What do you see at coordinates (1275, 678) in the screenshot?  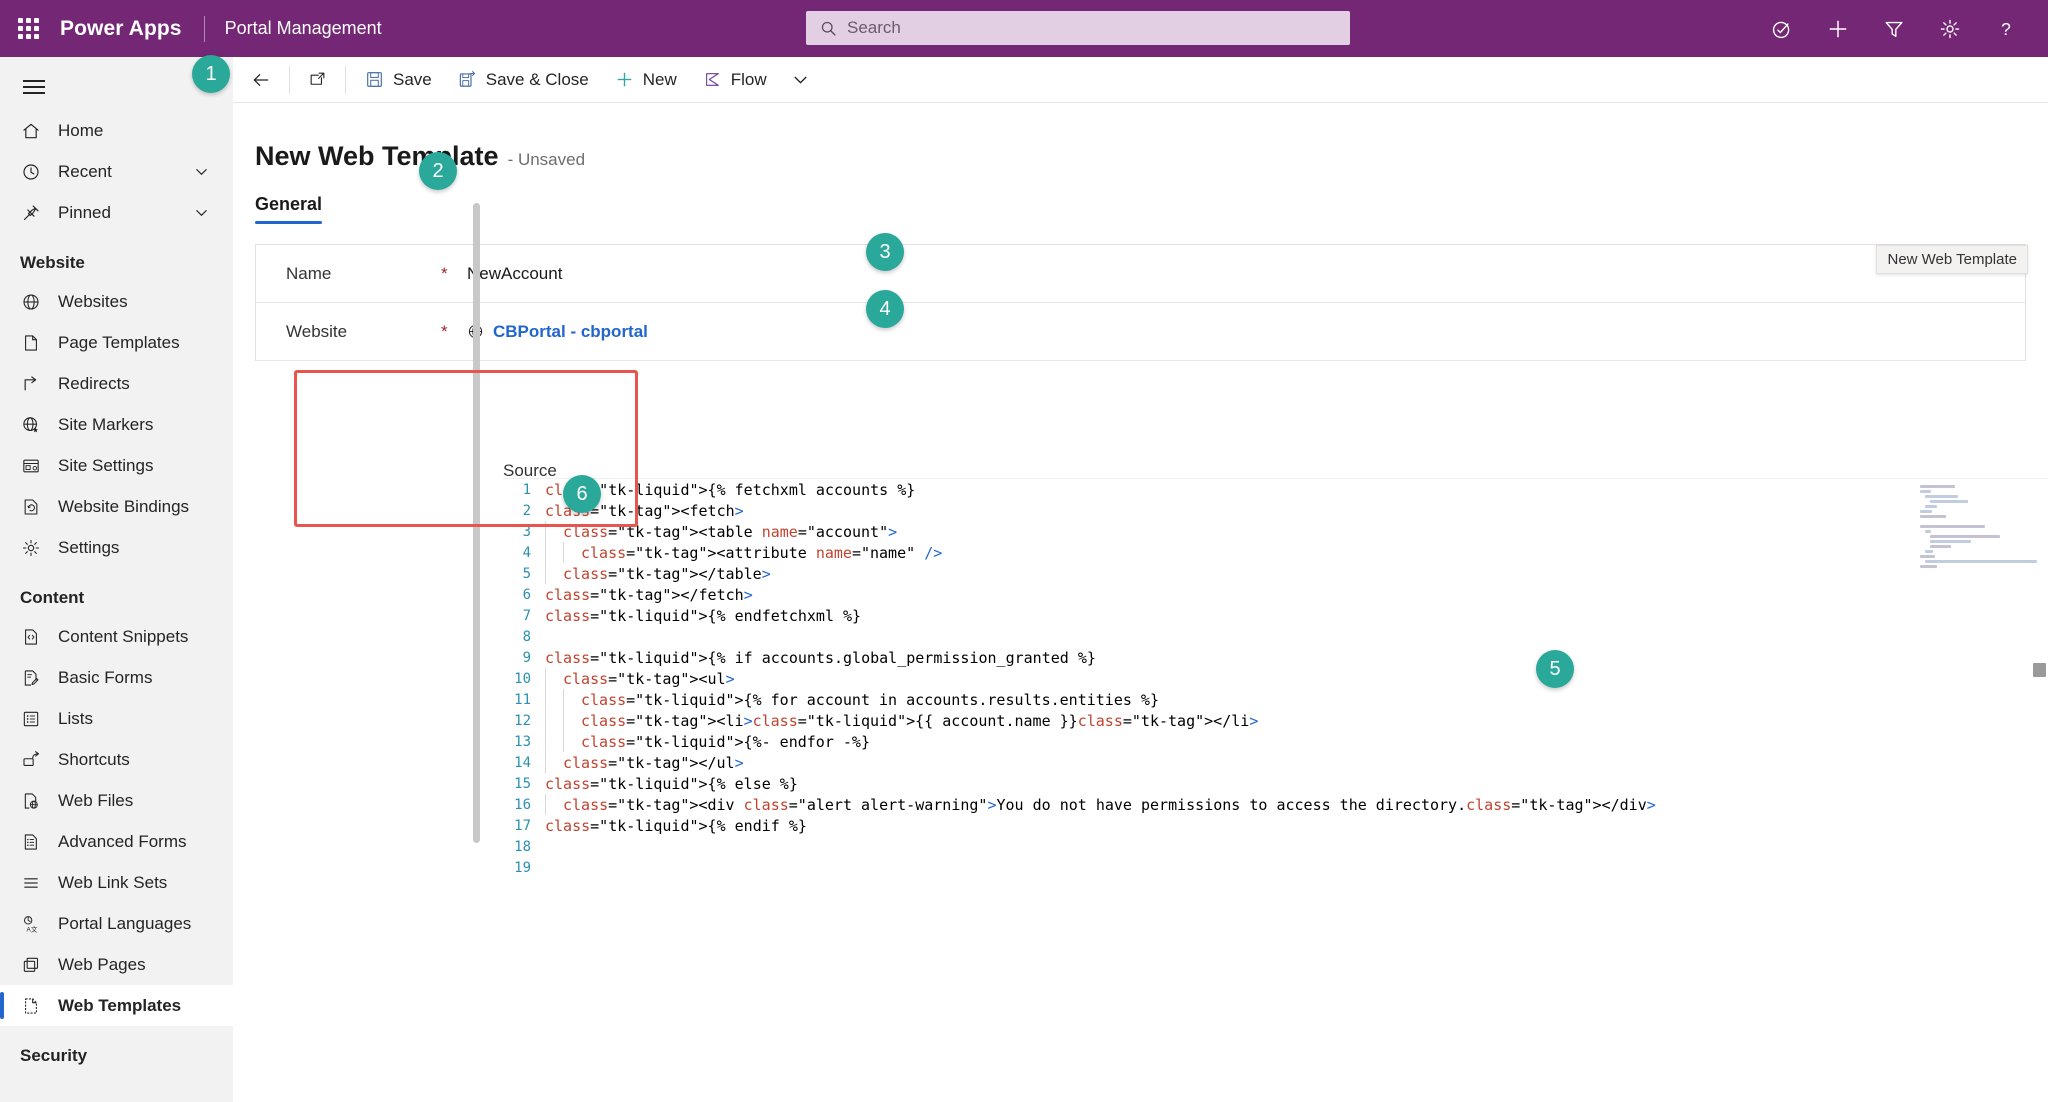 I see `code-line: 10 class="tk-tag"><ul>` at bounding box center [1275, 678].